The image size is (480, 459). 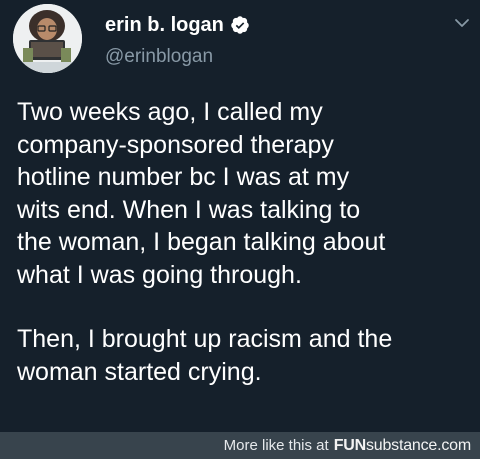 I want to click on author-handle: @erinblogan, so click(x=159, y=57).